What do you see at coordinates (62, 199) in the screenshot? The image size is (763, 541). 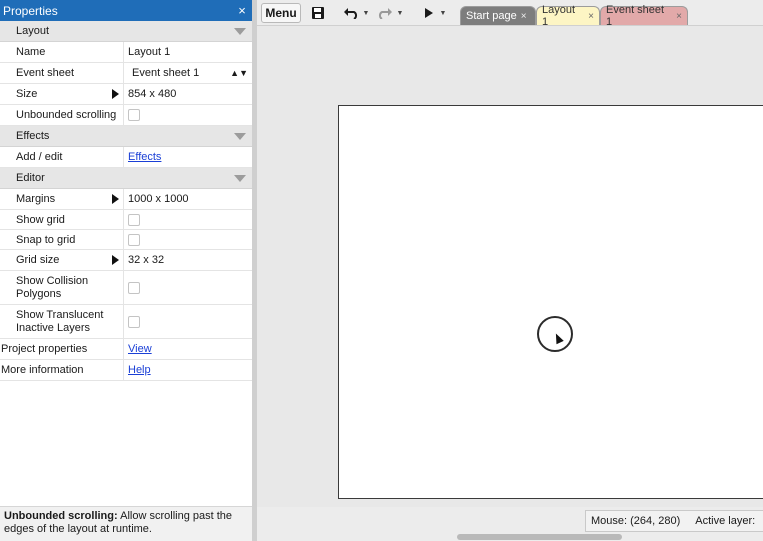 I see `prop-label: Margins` at bounding box center [62, 199].